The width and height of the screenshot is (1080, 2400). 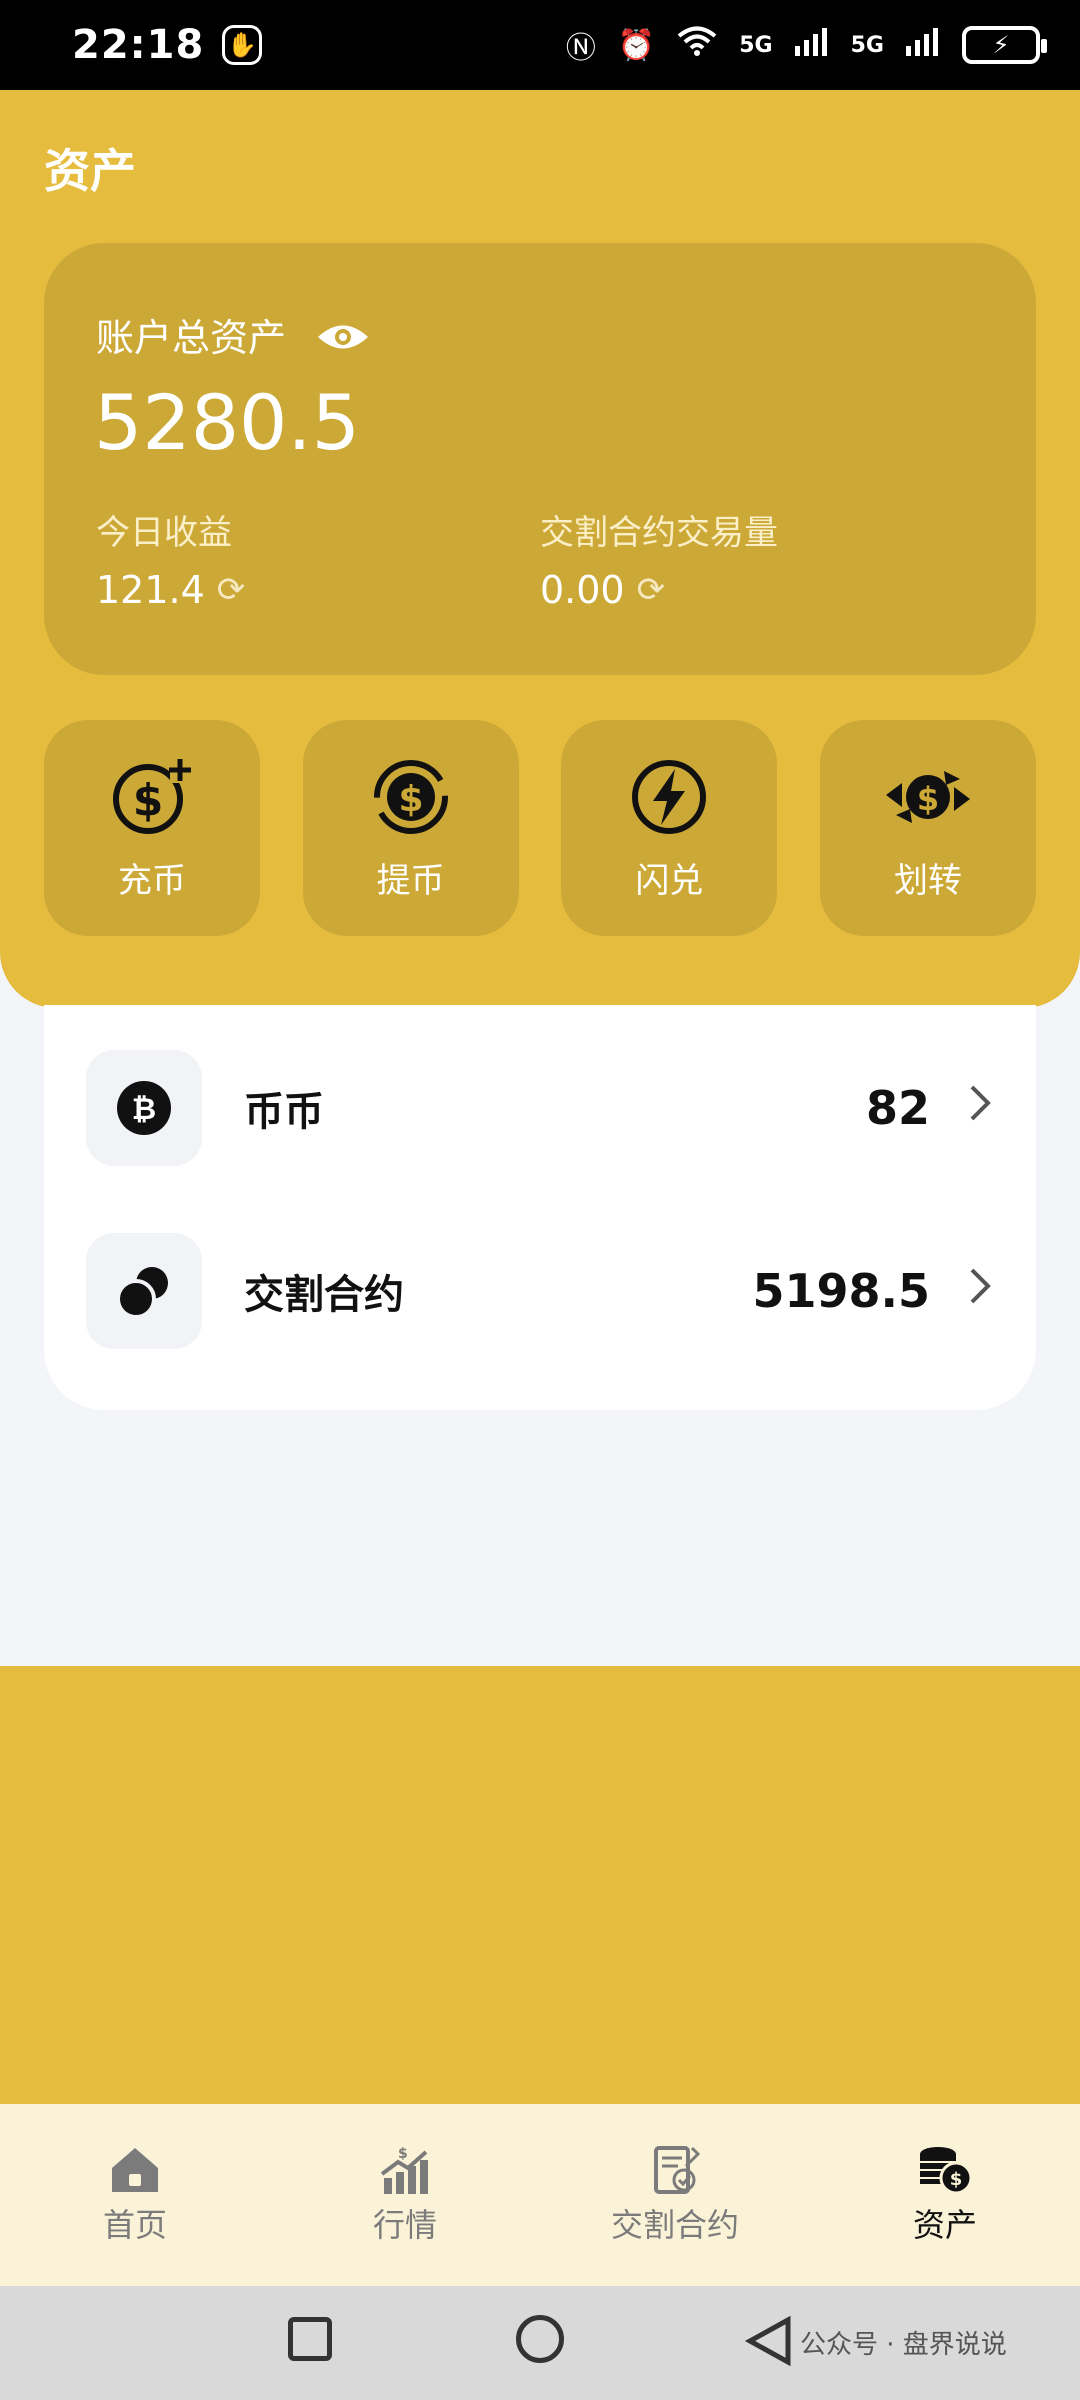 I want to click on asset-icon-box, so click(x=144, y=1291).